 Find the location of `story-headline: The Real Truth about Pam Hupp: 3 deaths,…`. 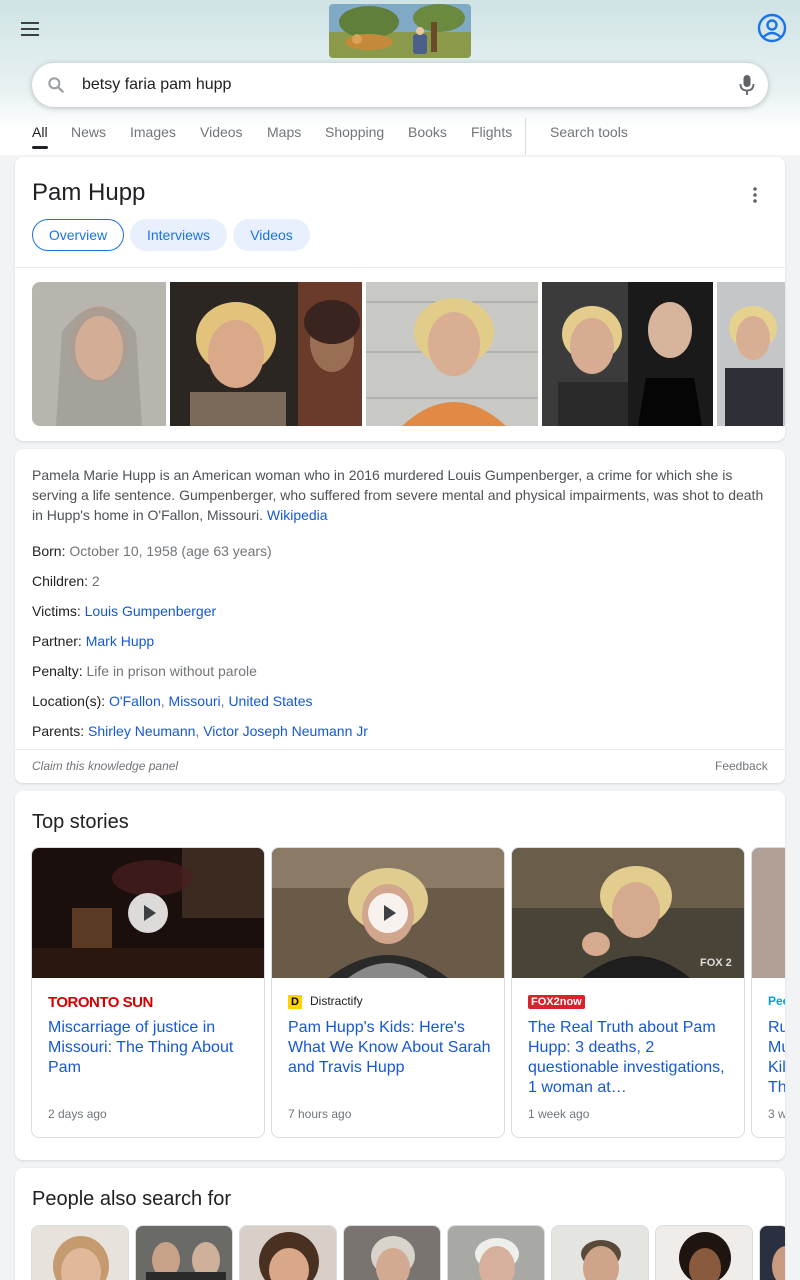

story-headline: The Real Truth about Pam Hupp: 3 deaths,… is located at coordinates (630, 1058).